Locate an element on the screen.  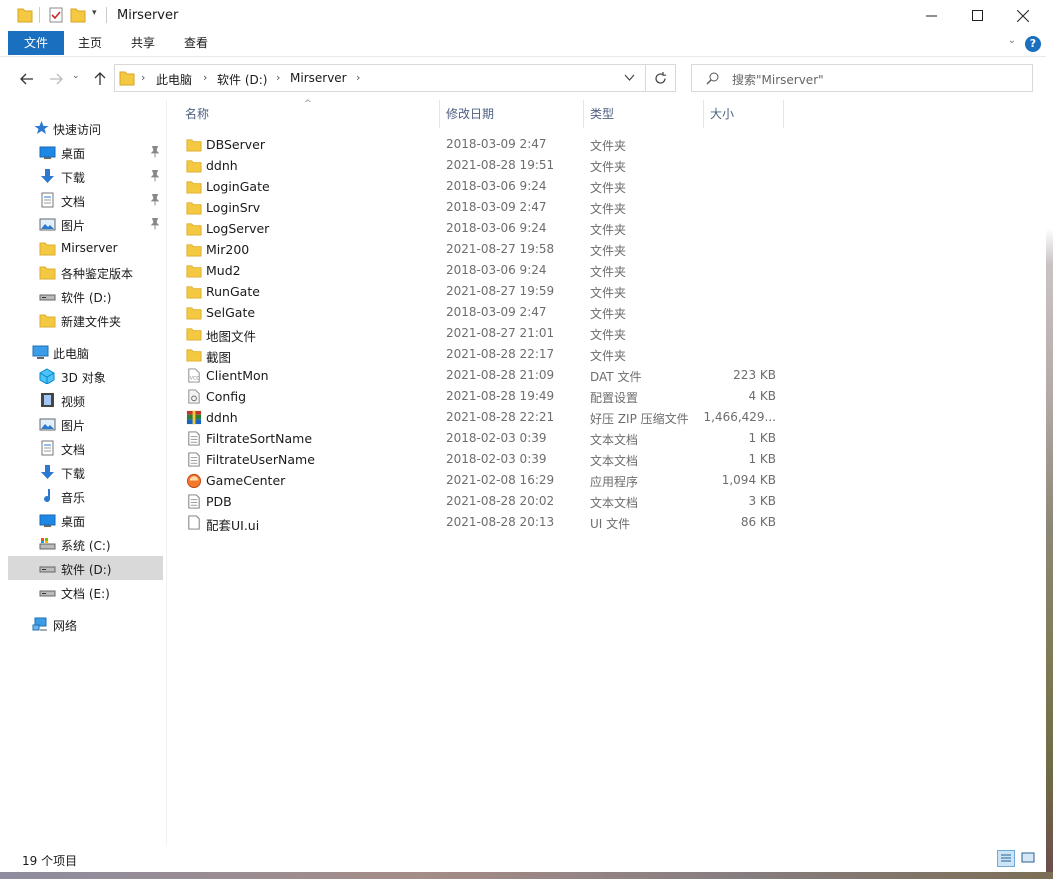
file-row: RunGate 2021-08-27 19:59 文件夹 is located at coordinates (612, 291).